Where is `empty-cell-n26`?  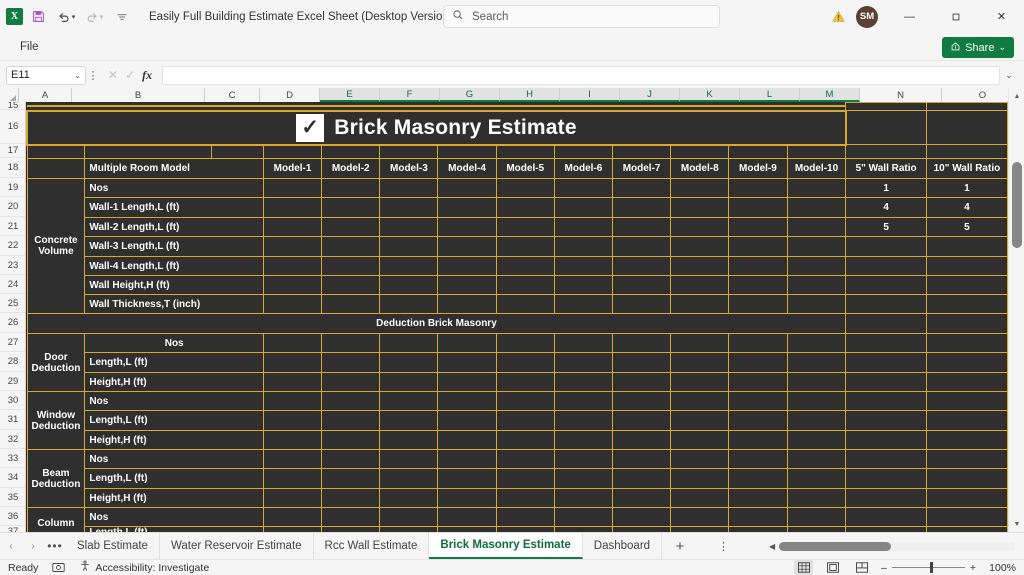 empty-cell-n26 is located at coordinates (886, 323).